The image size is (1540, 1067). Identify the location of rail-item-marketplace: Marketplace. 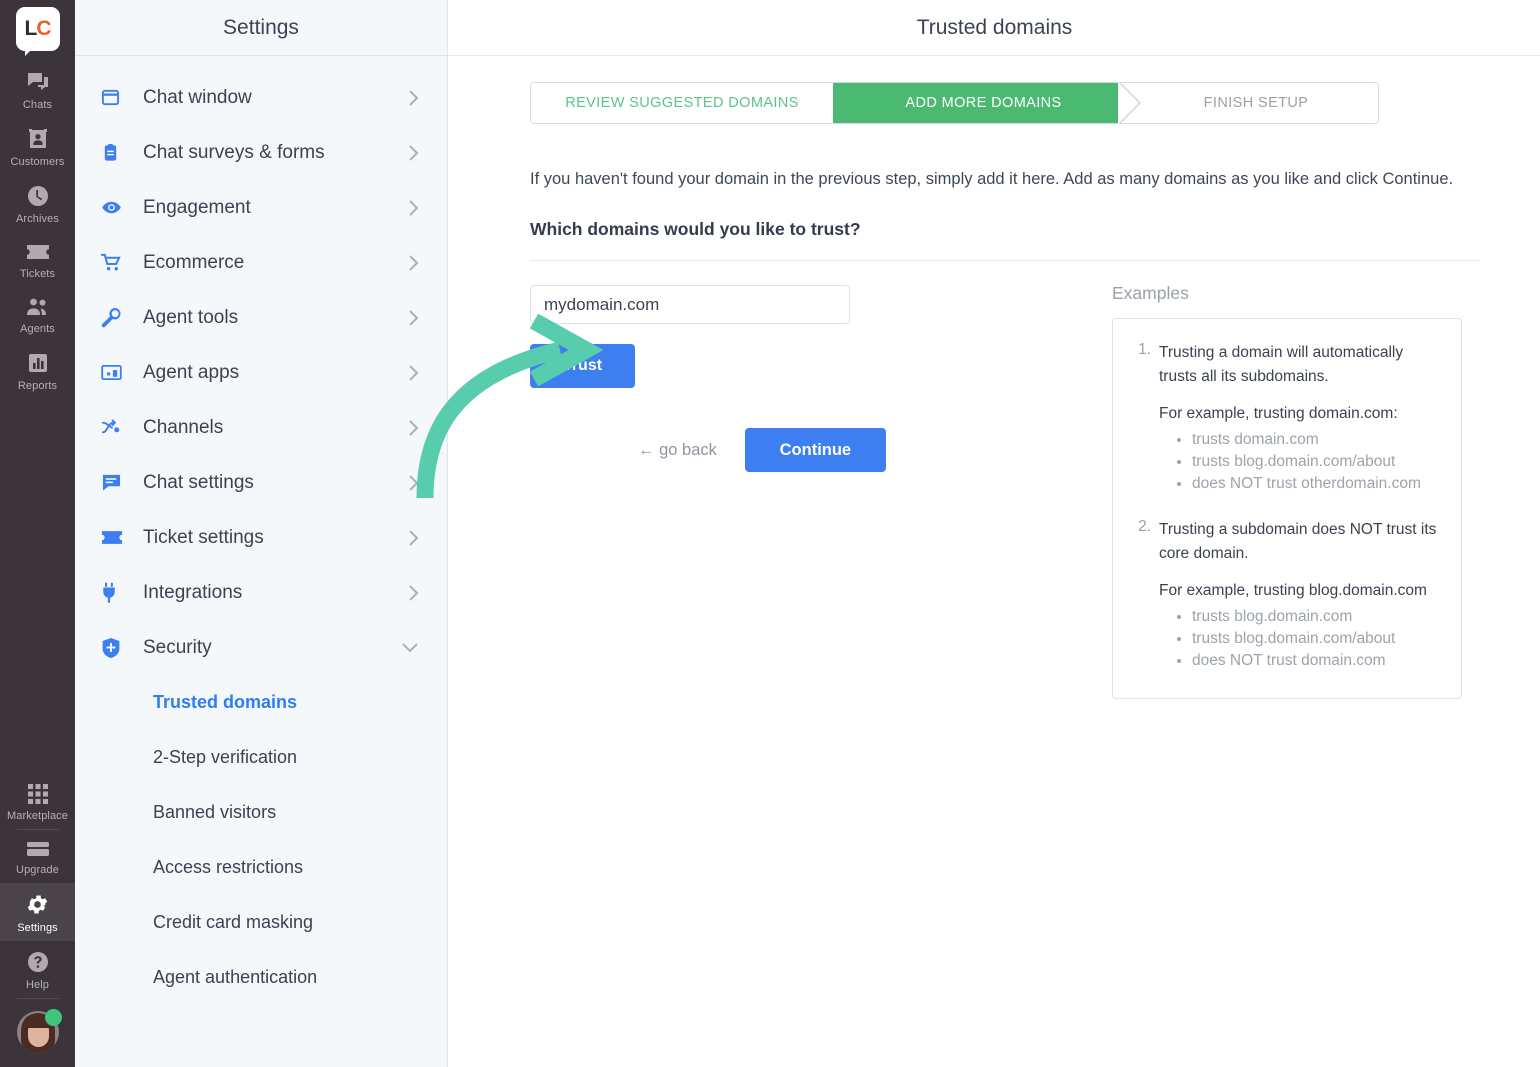
(37, 801).